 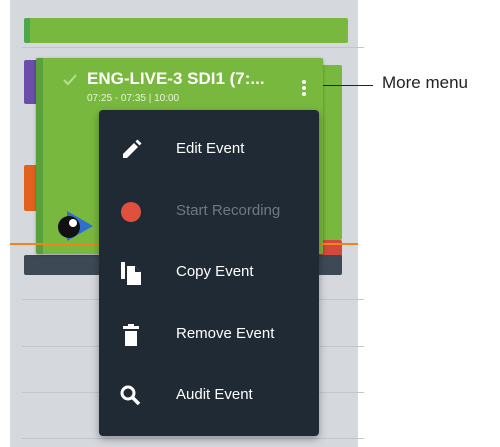 I want to click on copy-icon, so click(x=131, y=273).